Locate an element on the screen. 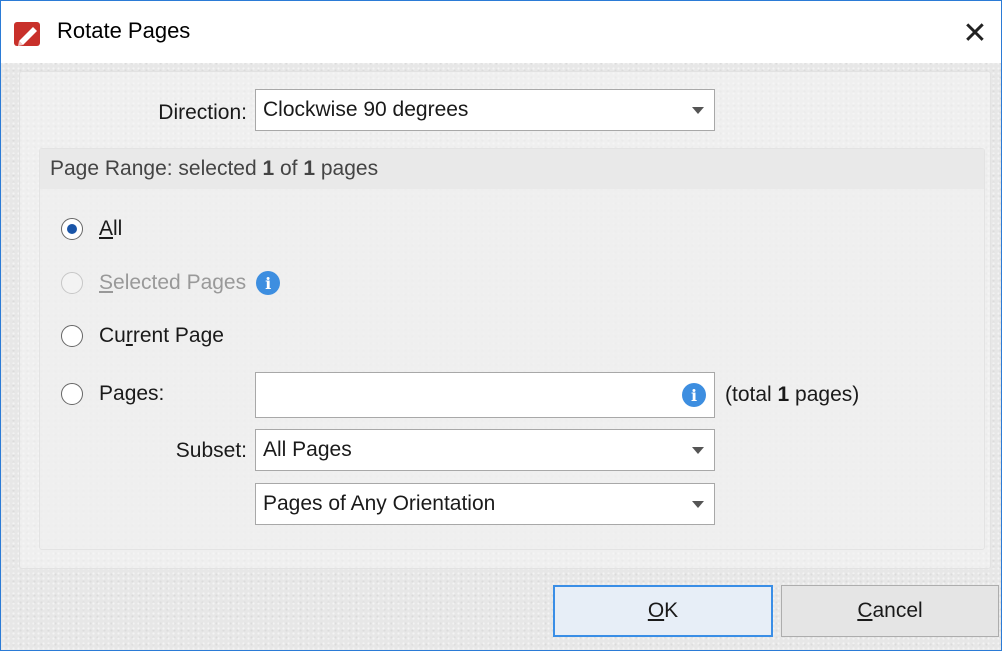 Image resolution: width=1002 pixels, height=651 pixels. radio-button-selected-pages is located at coordinates (72, 283).